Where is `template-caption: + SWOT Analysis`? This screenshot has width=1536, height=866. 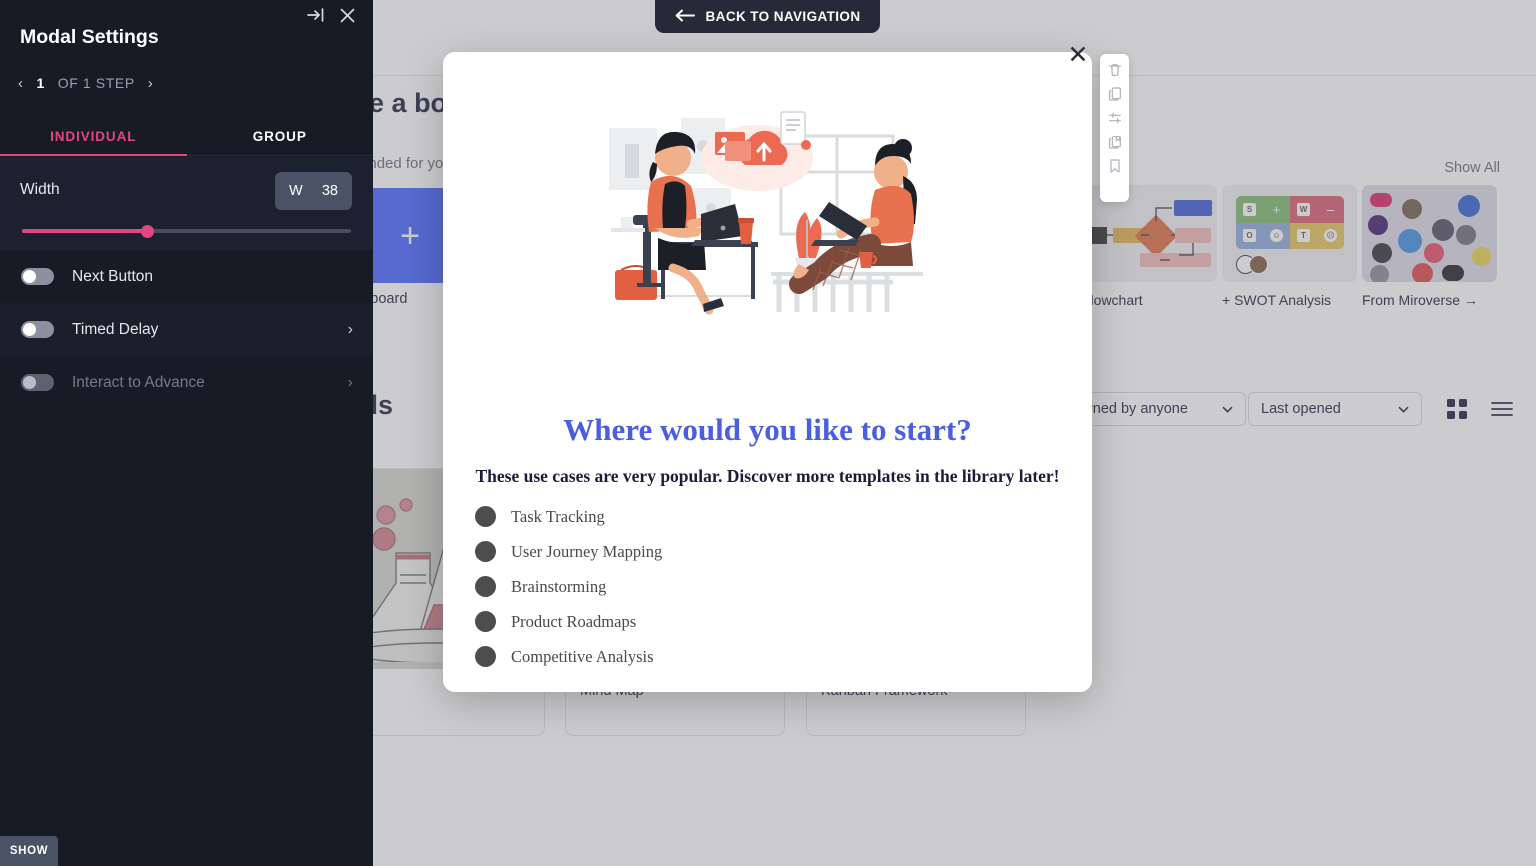 template-caption: + SWOT Analysis is located at coordinates (1277, 300).